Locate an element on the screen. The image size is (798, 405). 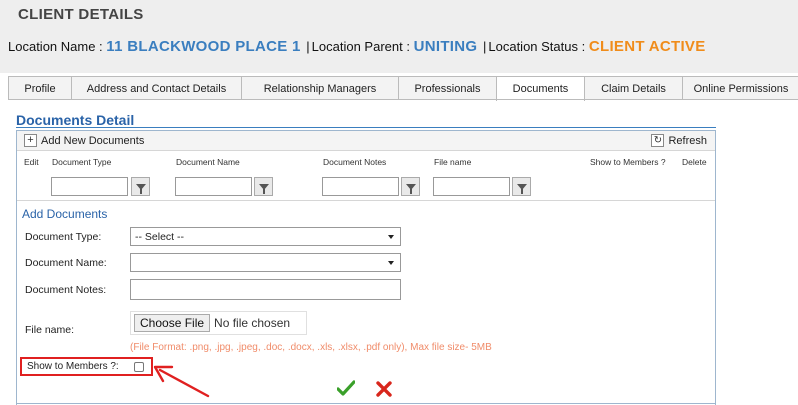
tab-divider is located at coordinates (403, 99).